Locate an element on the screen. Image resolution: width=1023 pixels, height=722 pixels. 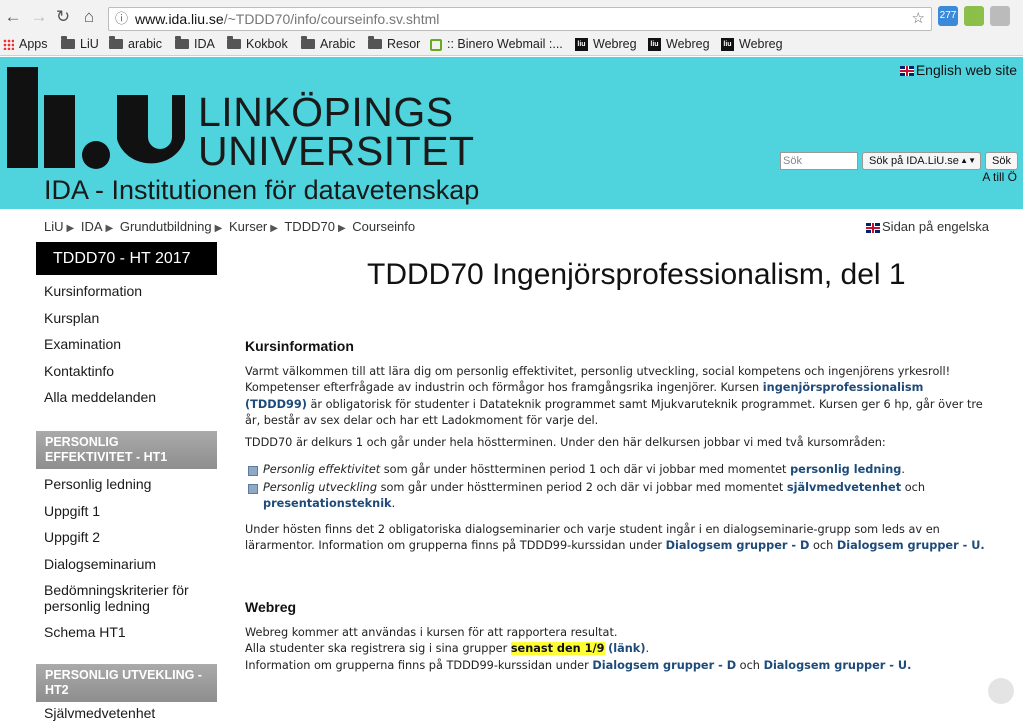
heading-webreg: Webreg is located at coordinates (271, 607).